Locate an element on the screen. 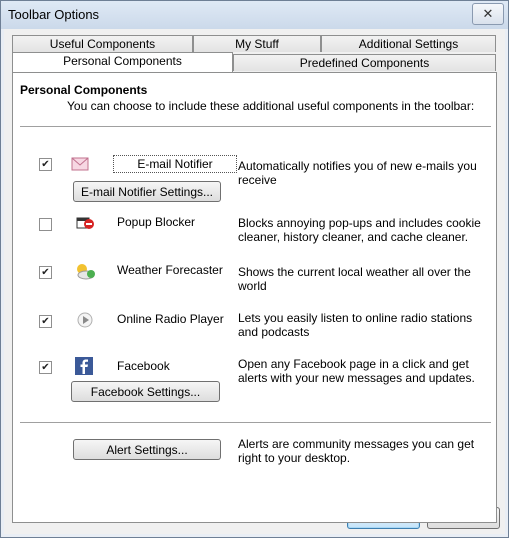  email-notifier-label: E-mail Notifier is located at coordinates (175, 164).